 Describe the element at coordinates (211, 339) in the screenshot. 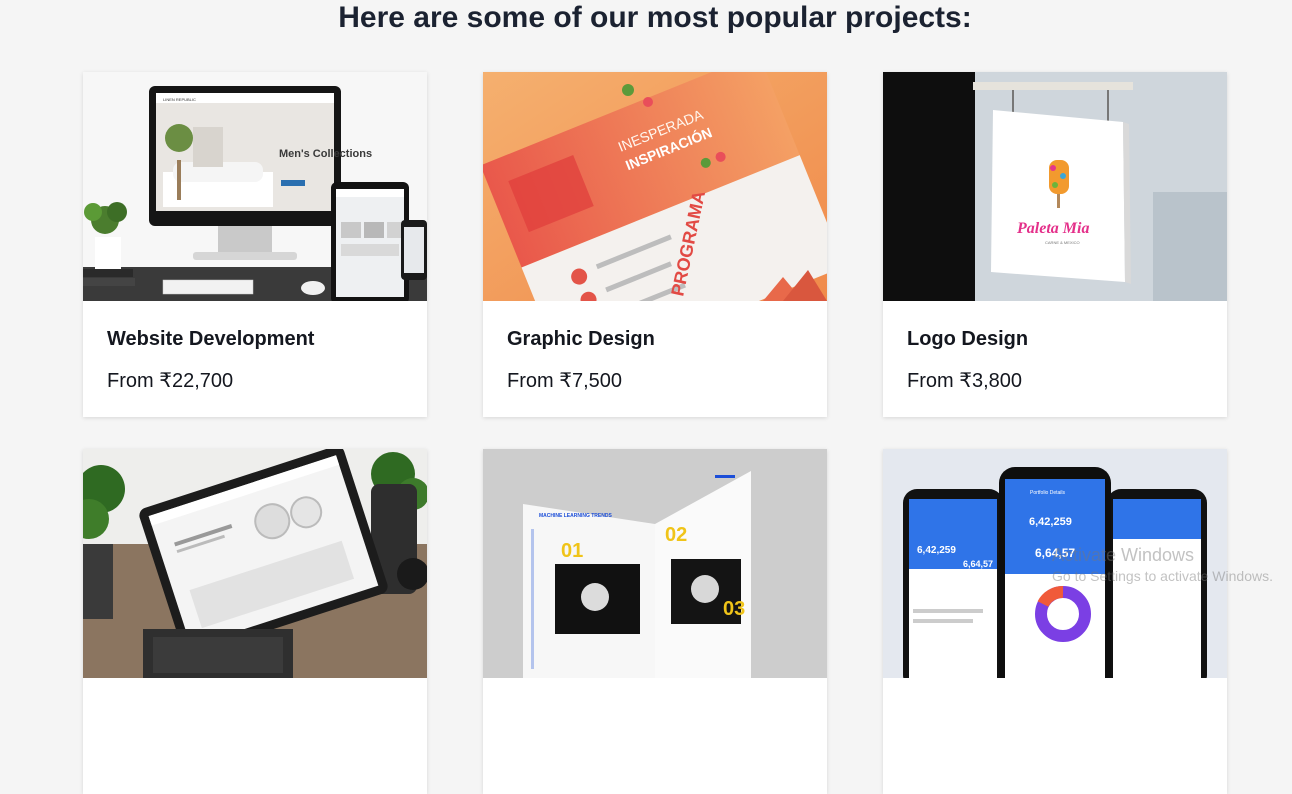

I see `card-title: Website Development` at that location.